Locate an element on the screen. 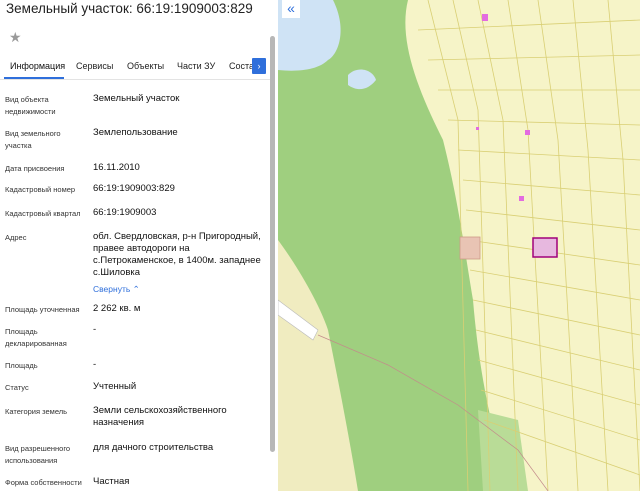 This screenshot has height=491, width=640. label-area-declared: Площадь декларированная is located at coordinates (36, 337).